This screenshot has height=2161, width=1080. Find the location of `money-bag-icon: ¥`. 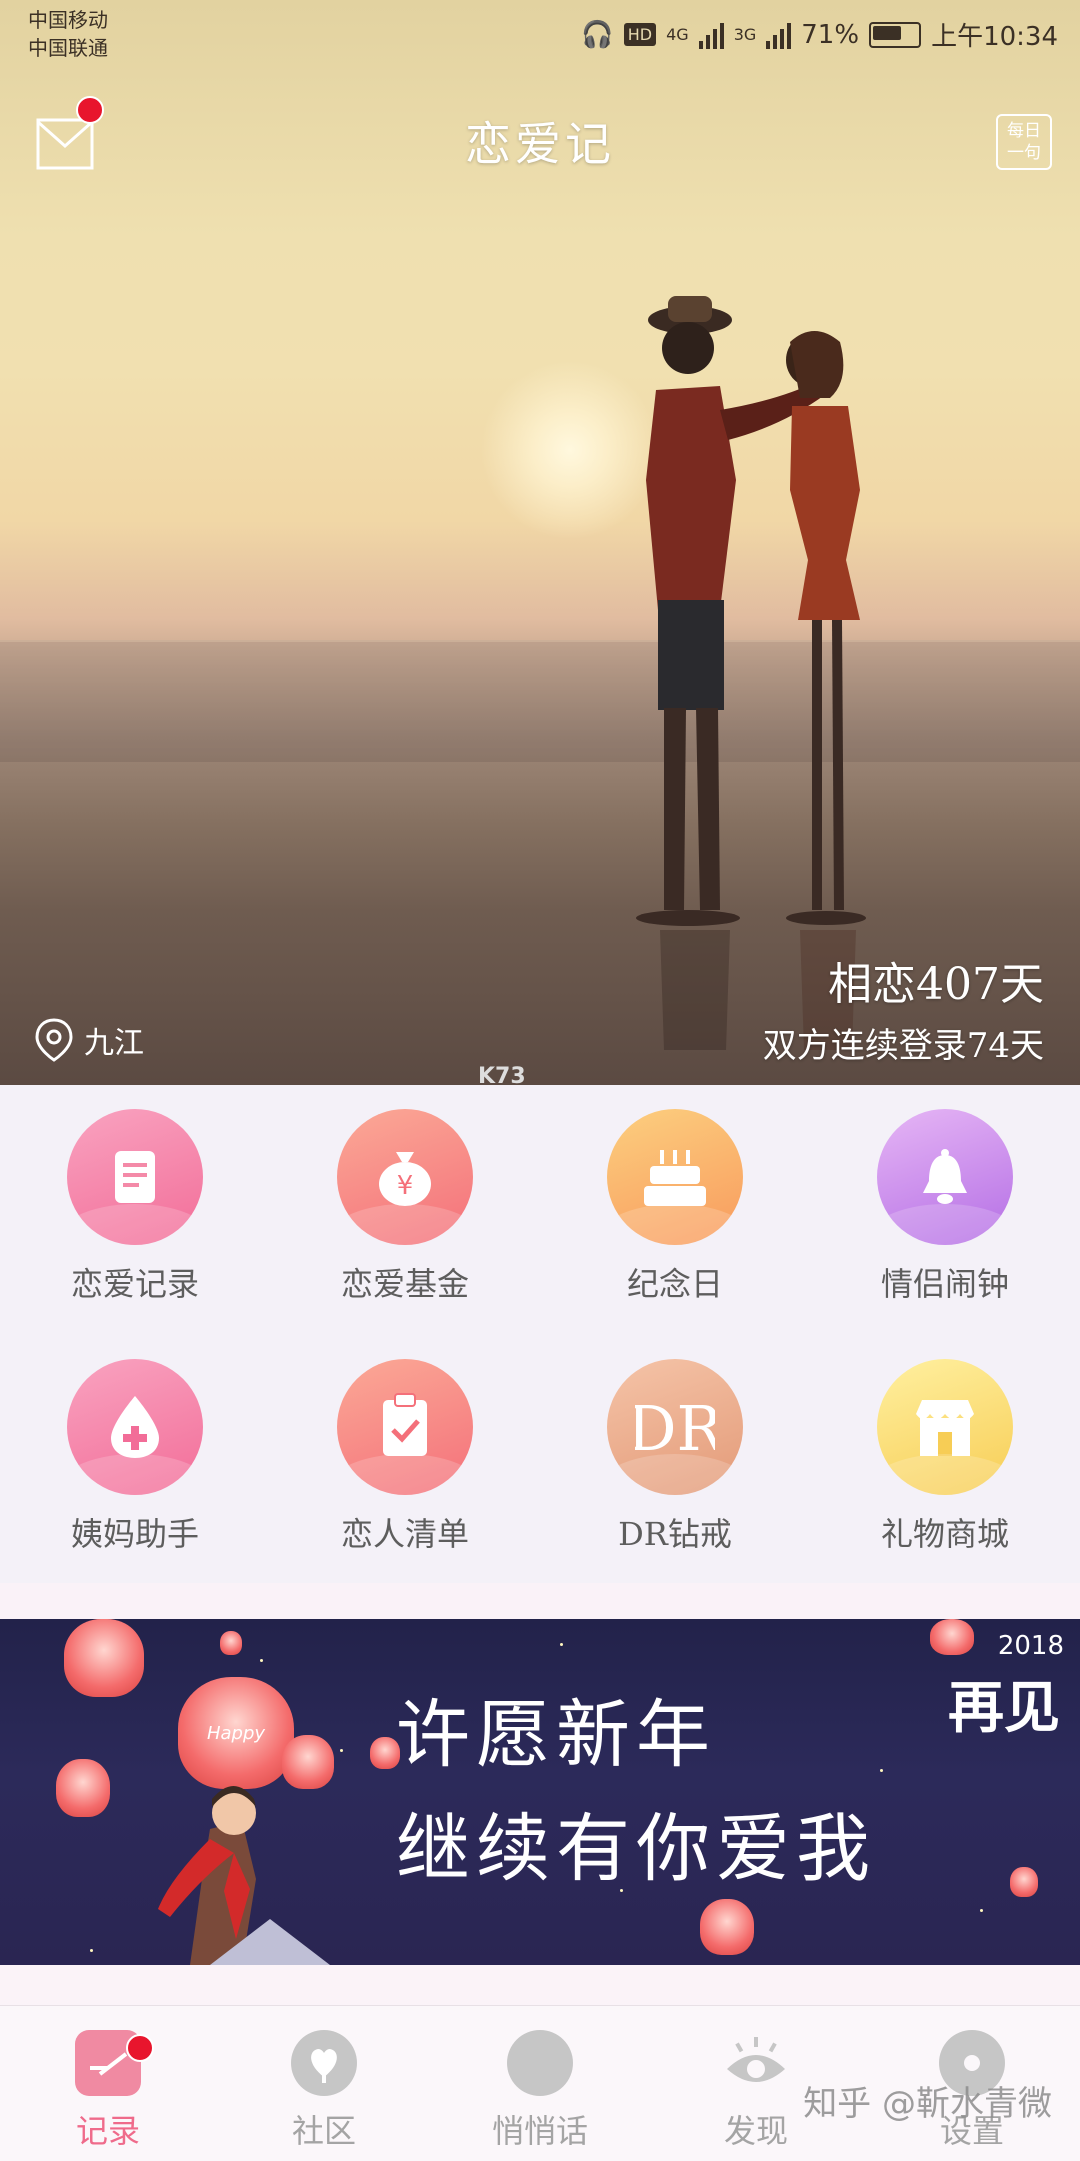

money-bag-icon: ¥ is located at coordinates (405, 1177).